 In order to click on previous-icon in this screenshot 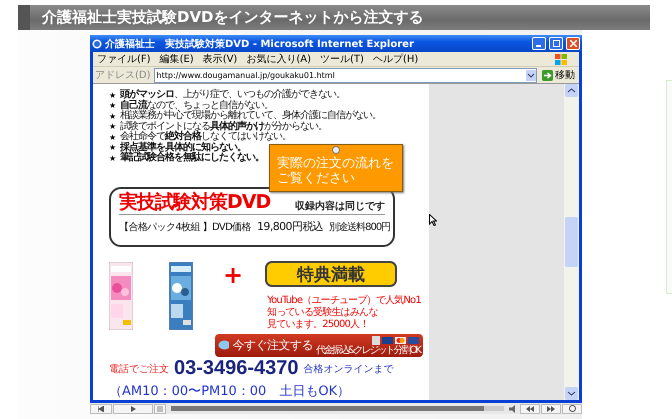, I will do `click(101, 409)`.